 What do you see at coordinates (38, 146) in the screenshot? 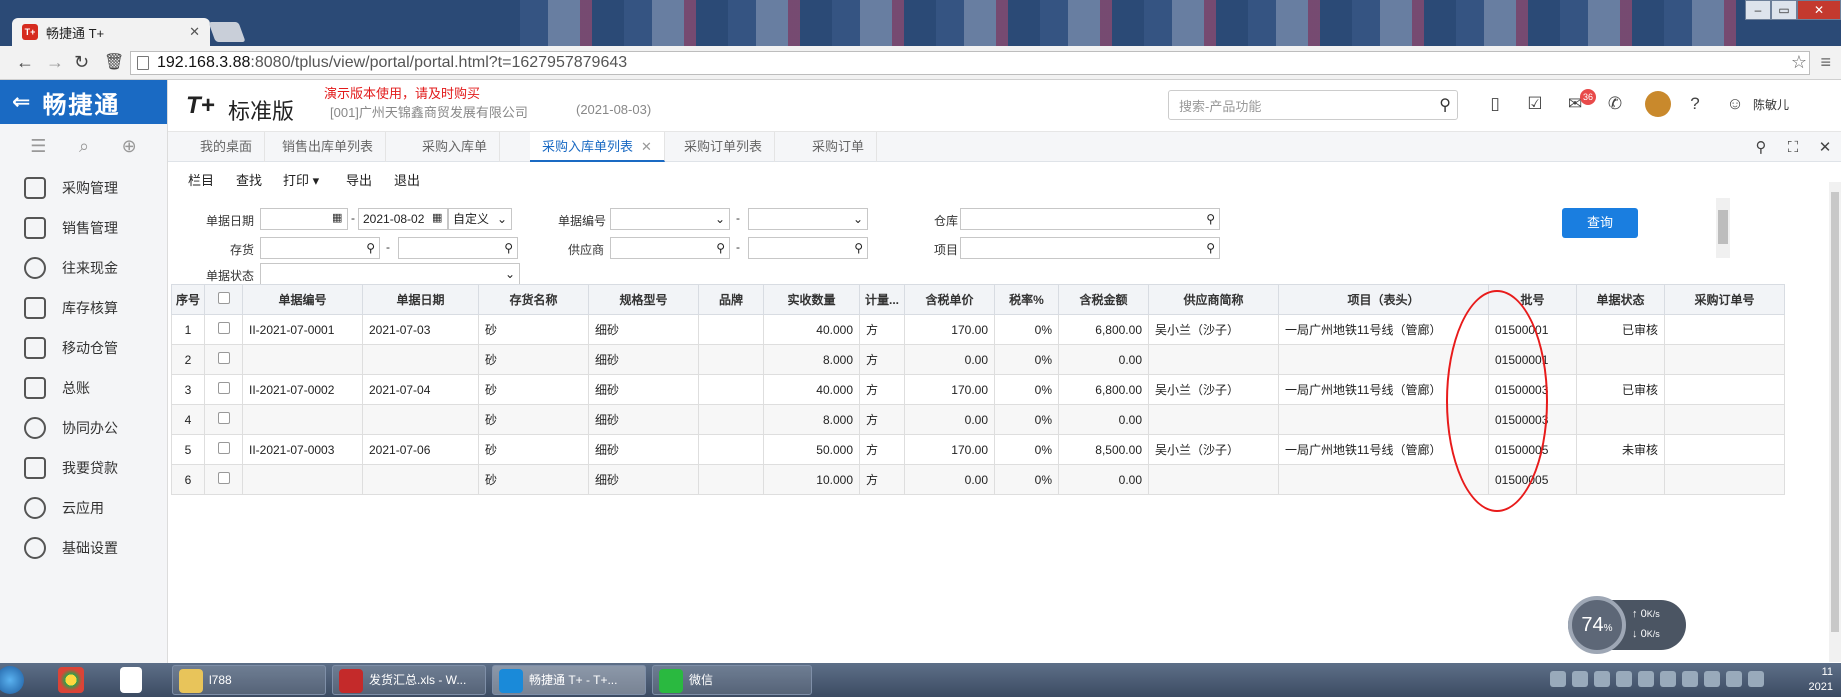
I see `menu-icon: ☰` at bounding box center [38, 146].